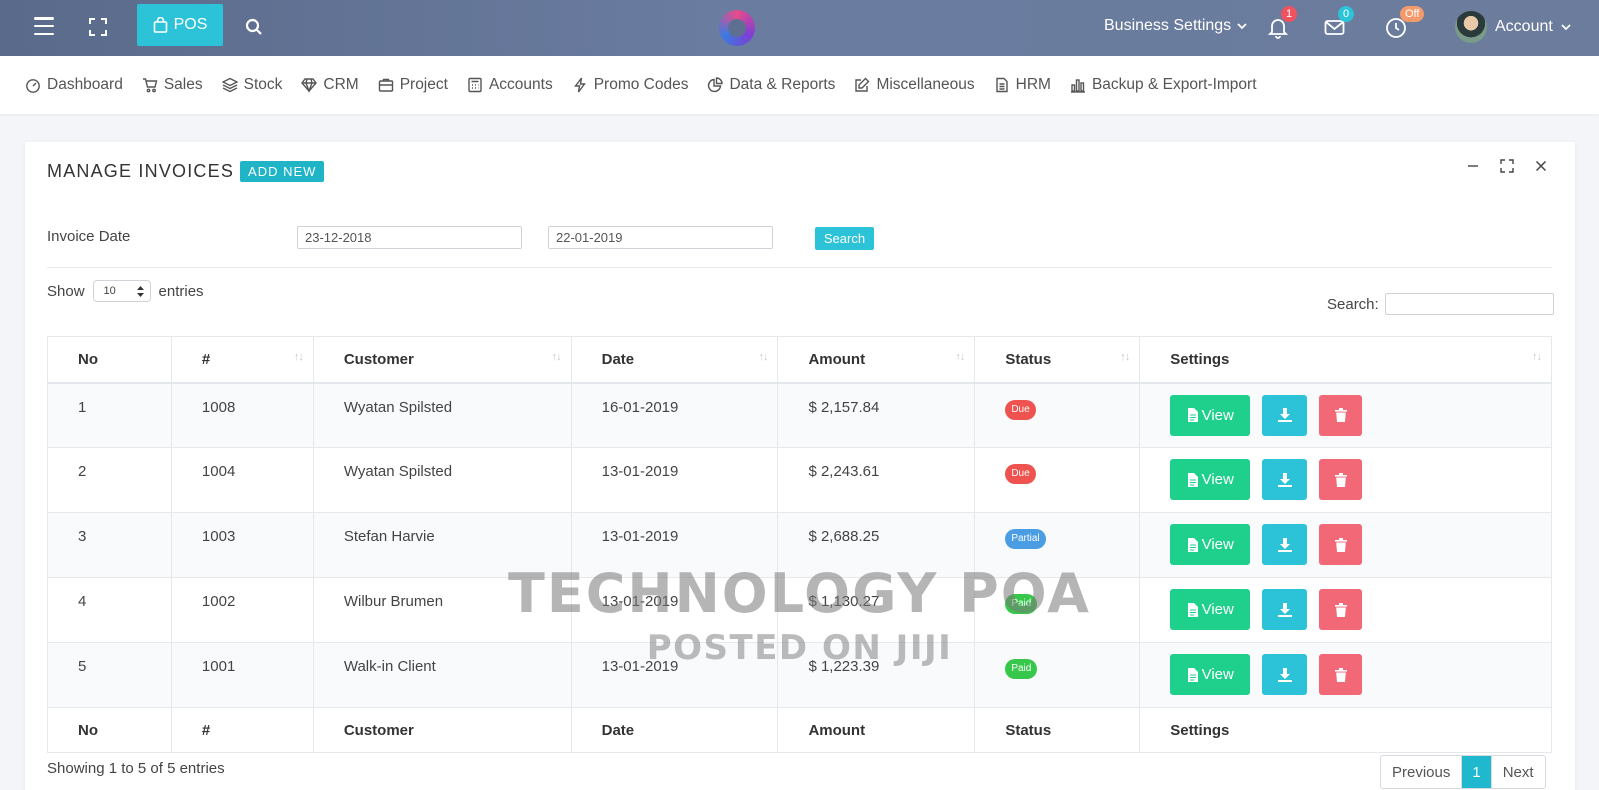 Image resolution: width=1599 pixels, height=790 pixels. I want to click on menu-toggle-icon, so click(44, 26).